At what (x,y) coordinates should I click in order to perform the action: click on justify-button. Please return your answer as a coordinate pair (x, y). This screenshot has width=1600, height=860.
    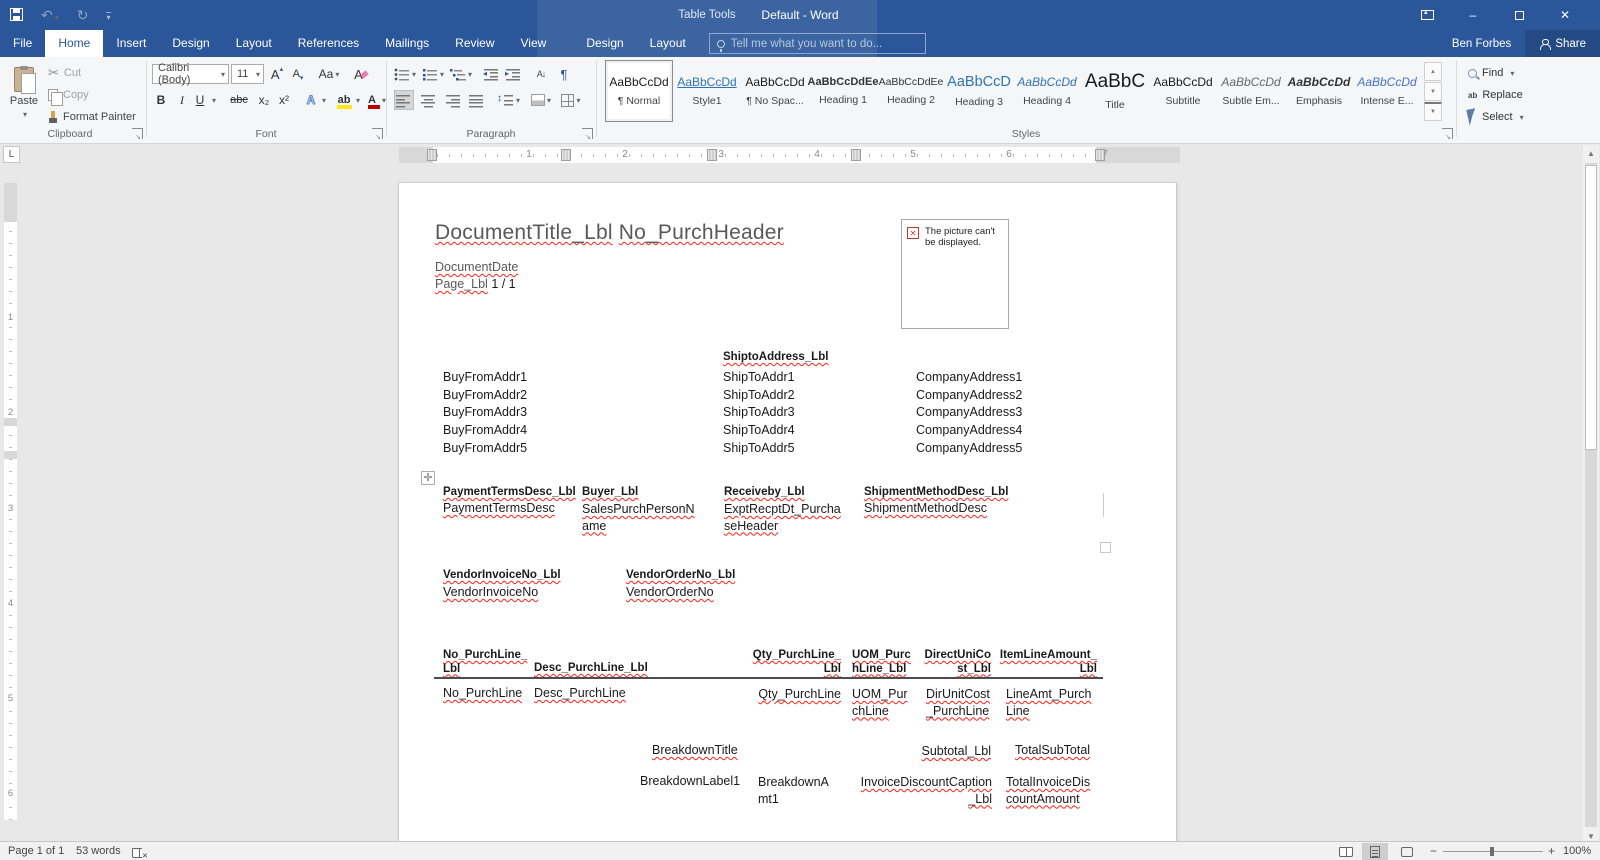
    Looking at the image, I should click on (476, 100).